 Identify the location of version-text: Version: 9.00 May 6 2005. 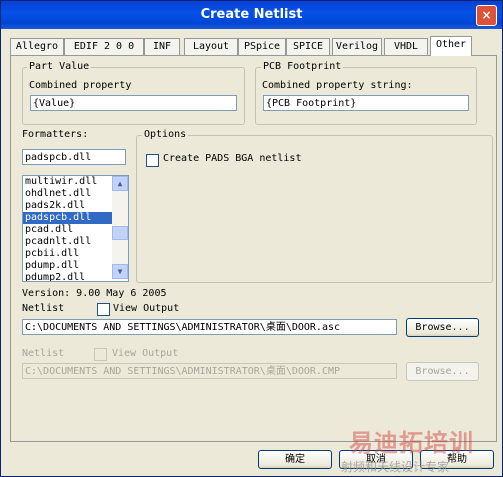
(94, 293).